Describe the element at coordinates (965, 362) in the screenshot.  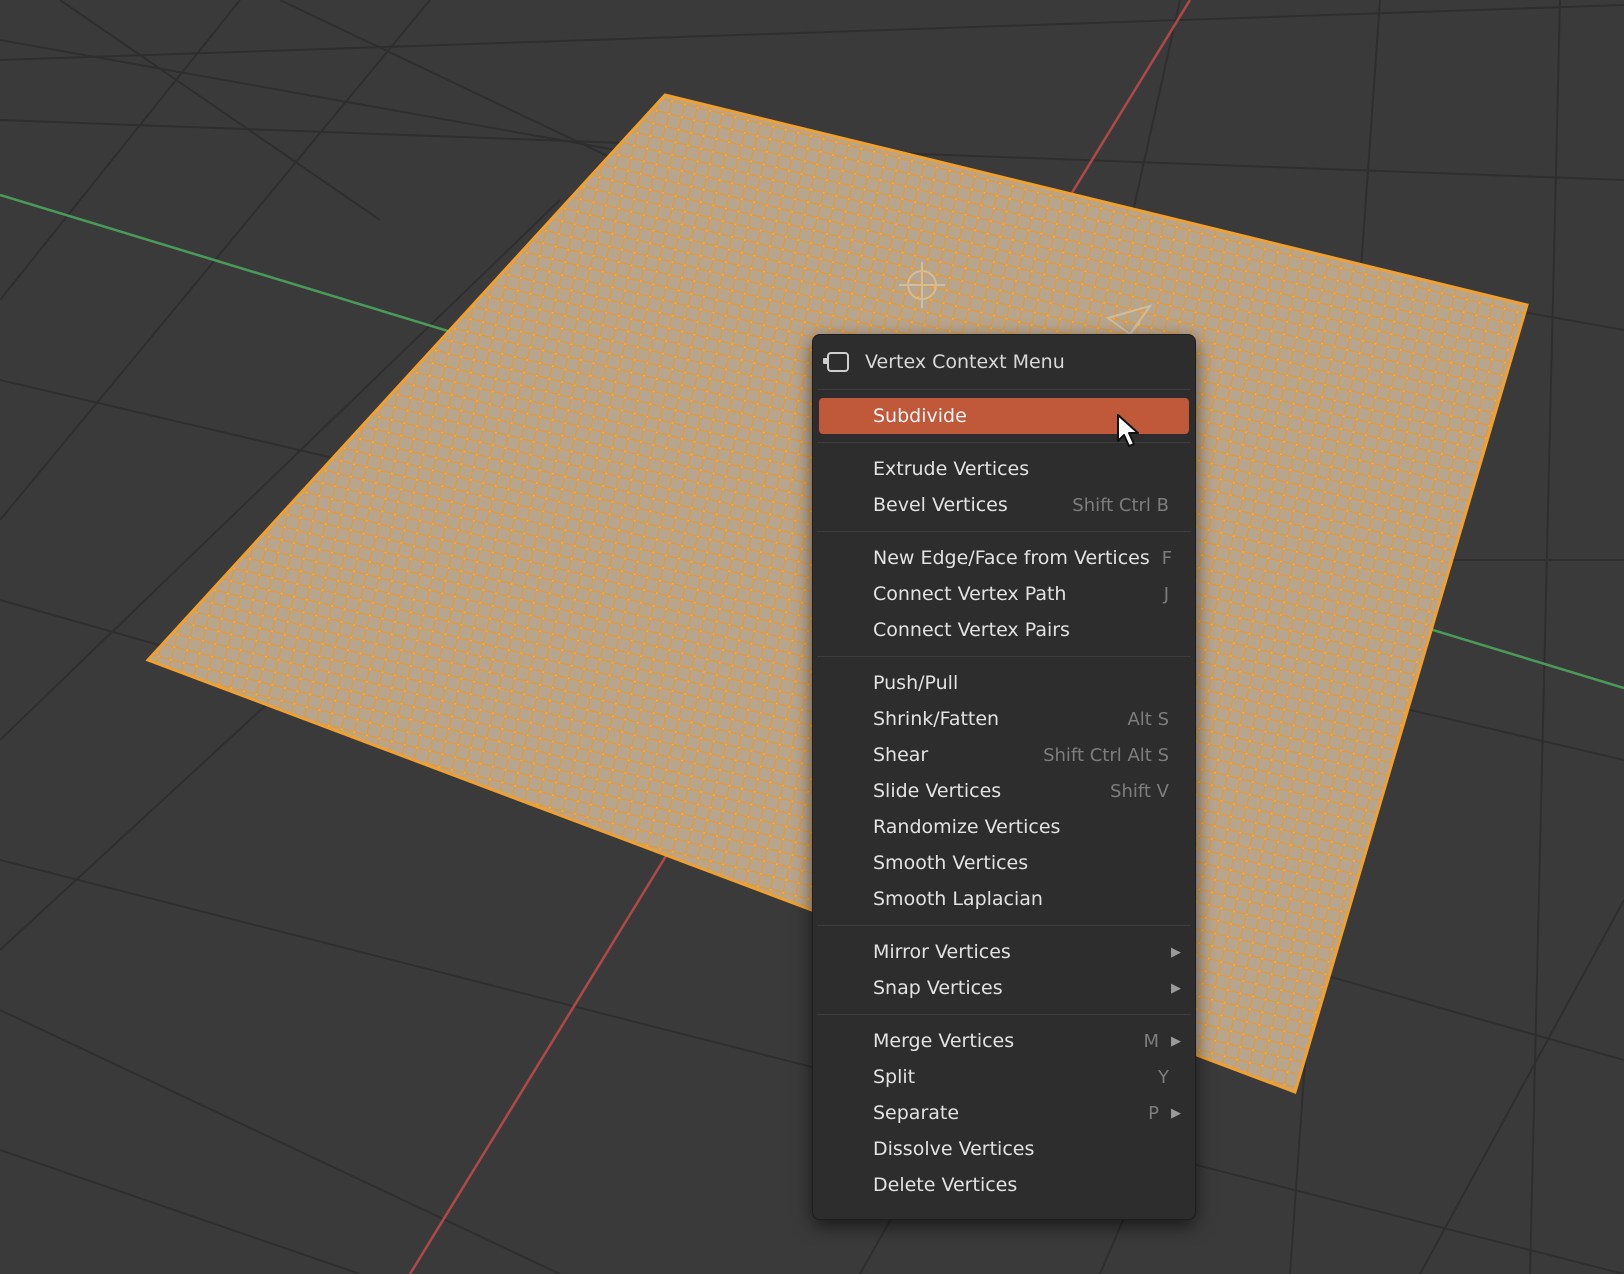
I see `menu-title-label: Vertex Context Menu` at that location.